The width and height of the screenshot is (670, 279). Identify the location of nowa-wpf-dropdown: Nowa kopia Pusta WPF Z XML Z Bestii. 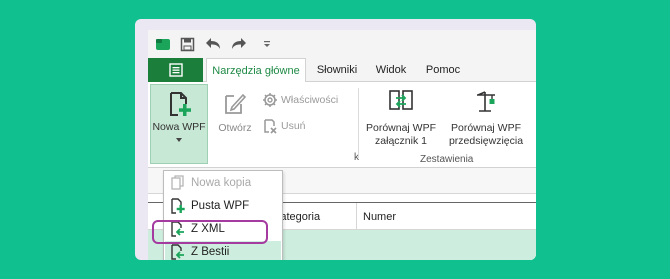
(223, 215).